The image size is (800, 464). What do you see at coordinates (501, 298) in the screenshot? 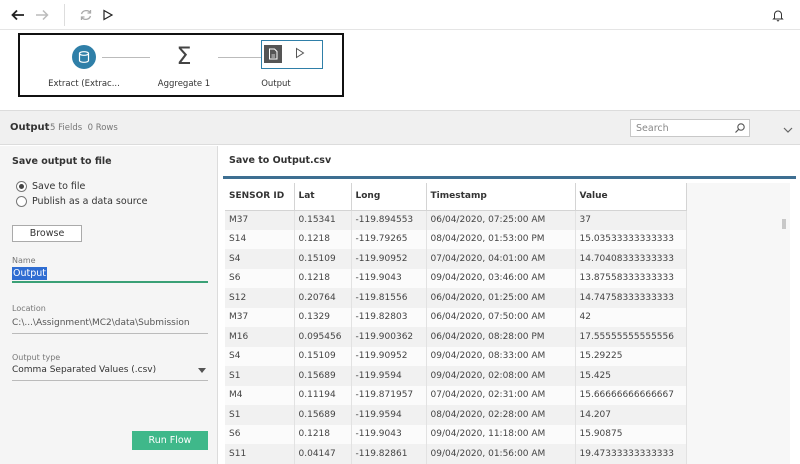
I see `table-cell: 06/04/2020, 01:25:00 AM` at bounding box center [501, 298].